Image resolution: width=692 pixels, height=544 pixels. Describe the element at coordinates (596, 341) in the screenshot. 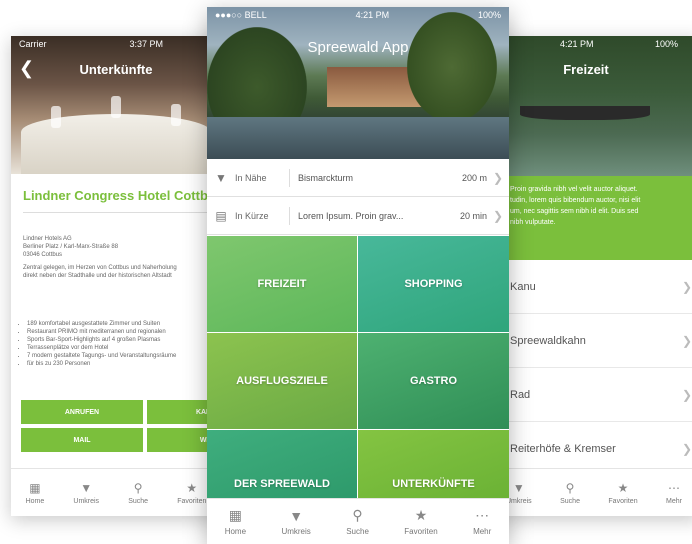

I see `list-item-spreewaldkahn: Spreewaldkahn ❯` at that location.